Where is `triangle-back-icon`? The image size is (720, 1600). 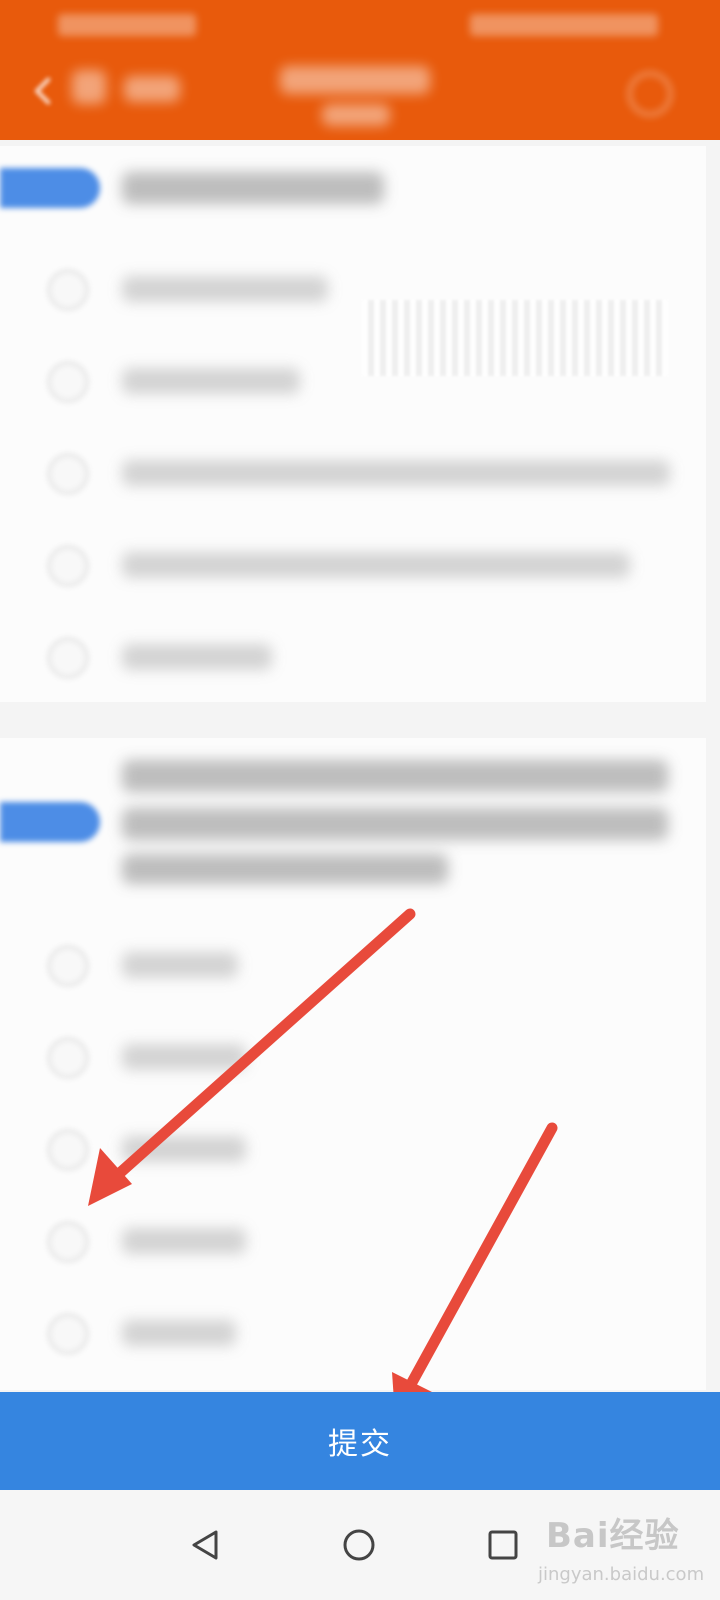 triangle-back-icon is located at coordinates (205, 1545).